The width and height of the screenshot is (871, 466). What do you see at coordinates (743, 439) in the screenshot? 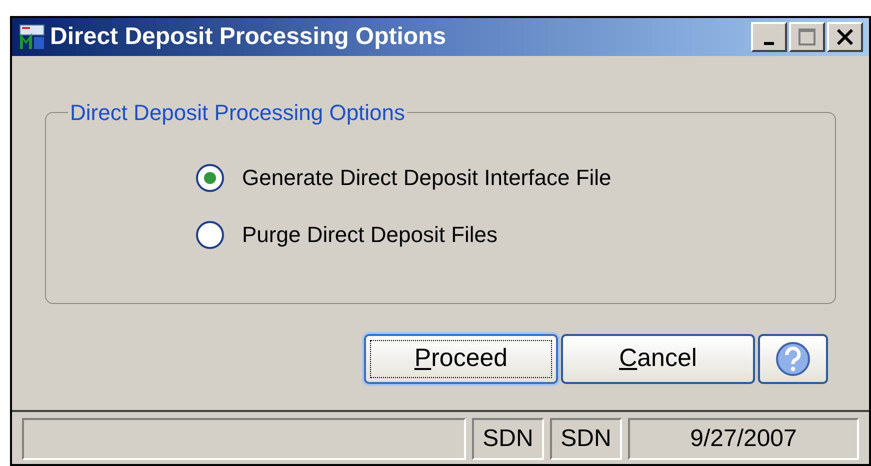
I see `status-panel: 9/27/2007` at bounding box center [743, 439].